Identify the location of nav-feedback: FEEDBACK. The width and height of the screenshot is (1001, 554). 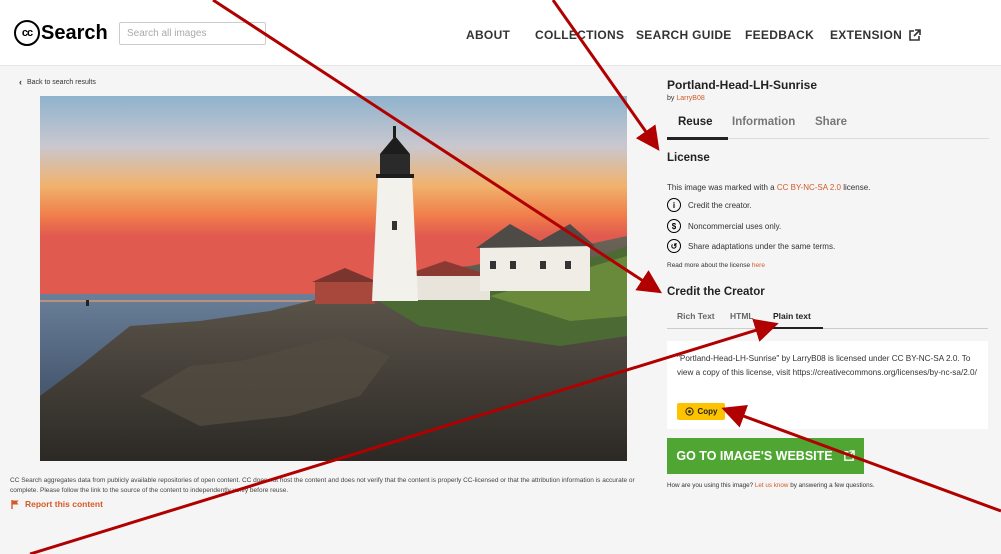
(779, 35).